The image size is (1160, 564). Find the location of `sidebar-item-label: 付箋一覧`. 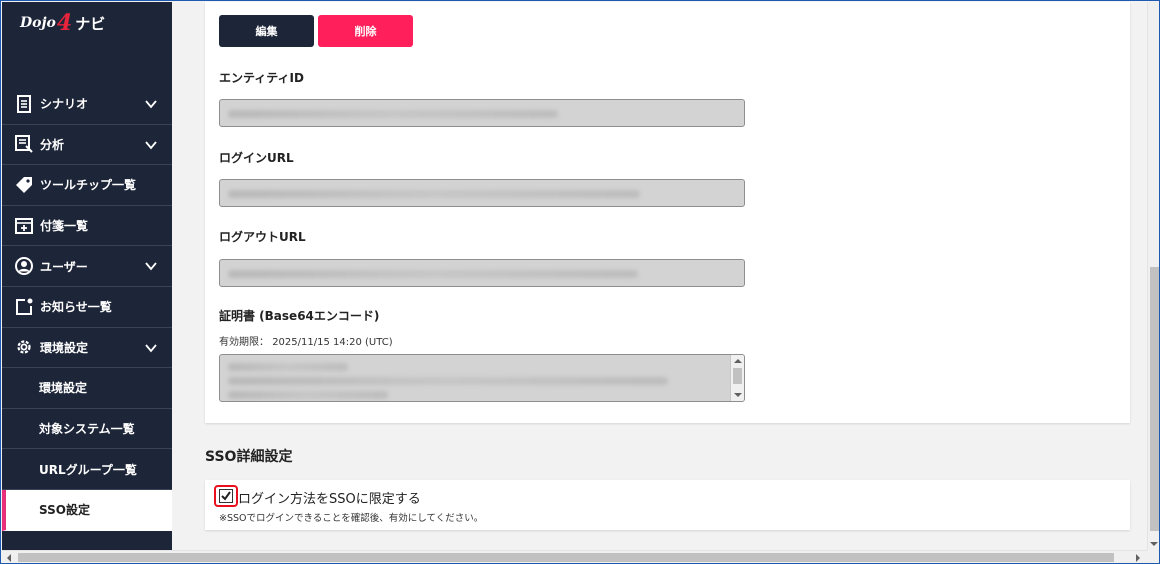

sidebar-item-label: 付箋一覧 is located at coordinates (64, 226).